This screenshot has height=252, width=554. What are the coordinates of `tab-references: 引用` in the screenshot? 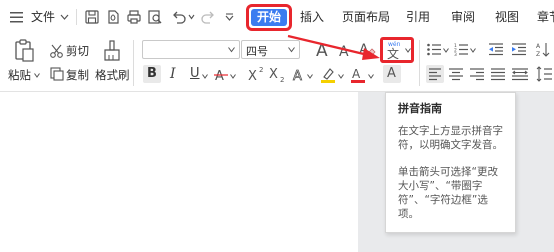 It's located at (418, 17).